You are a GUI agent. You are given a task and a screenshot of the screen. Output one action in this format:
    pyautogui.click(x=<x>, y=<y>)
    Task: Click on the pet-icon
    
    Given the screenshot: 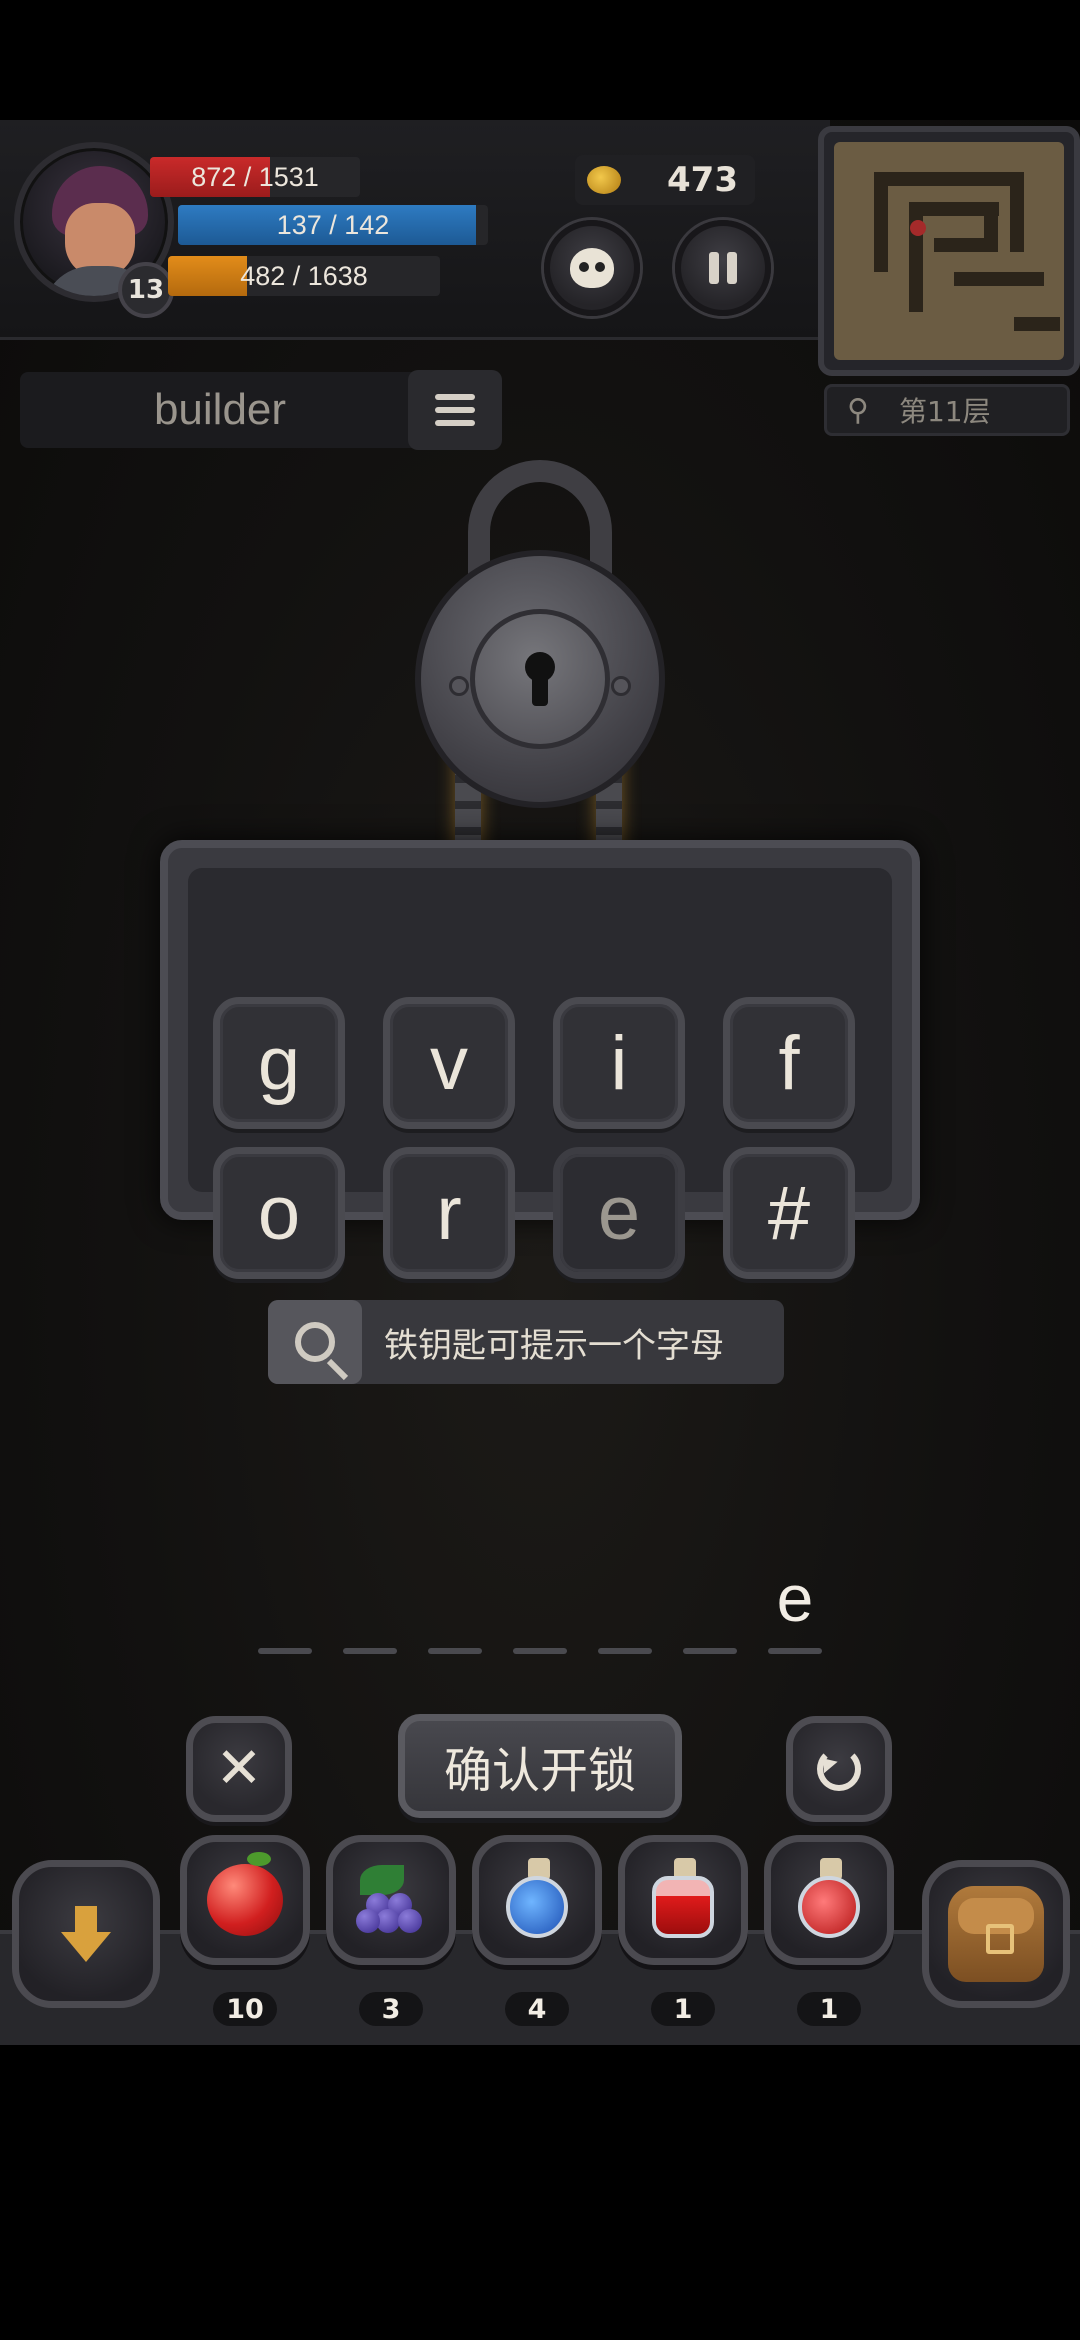 What is the action you would take?
    pyautogui.click(x=592, y=268)
    